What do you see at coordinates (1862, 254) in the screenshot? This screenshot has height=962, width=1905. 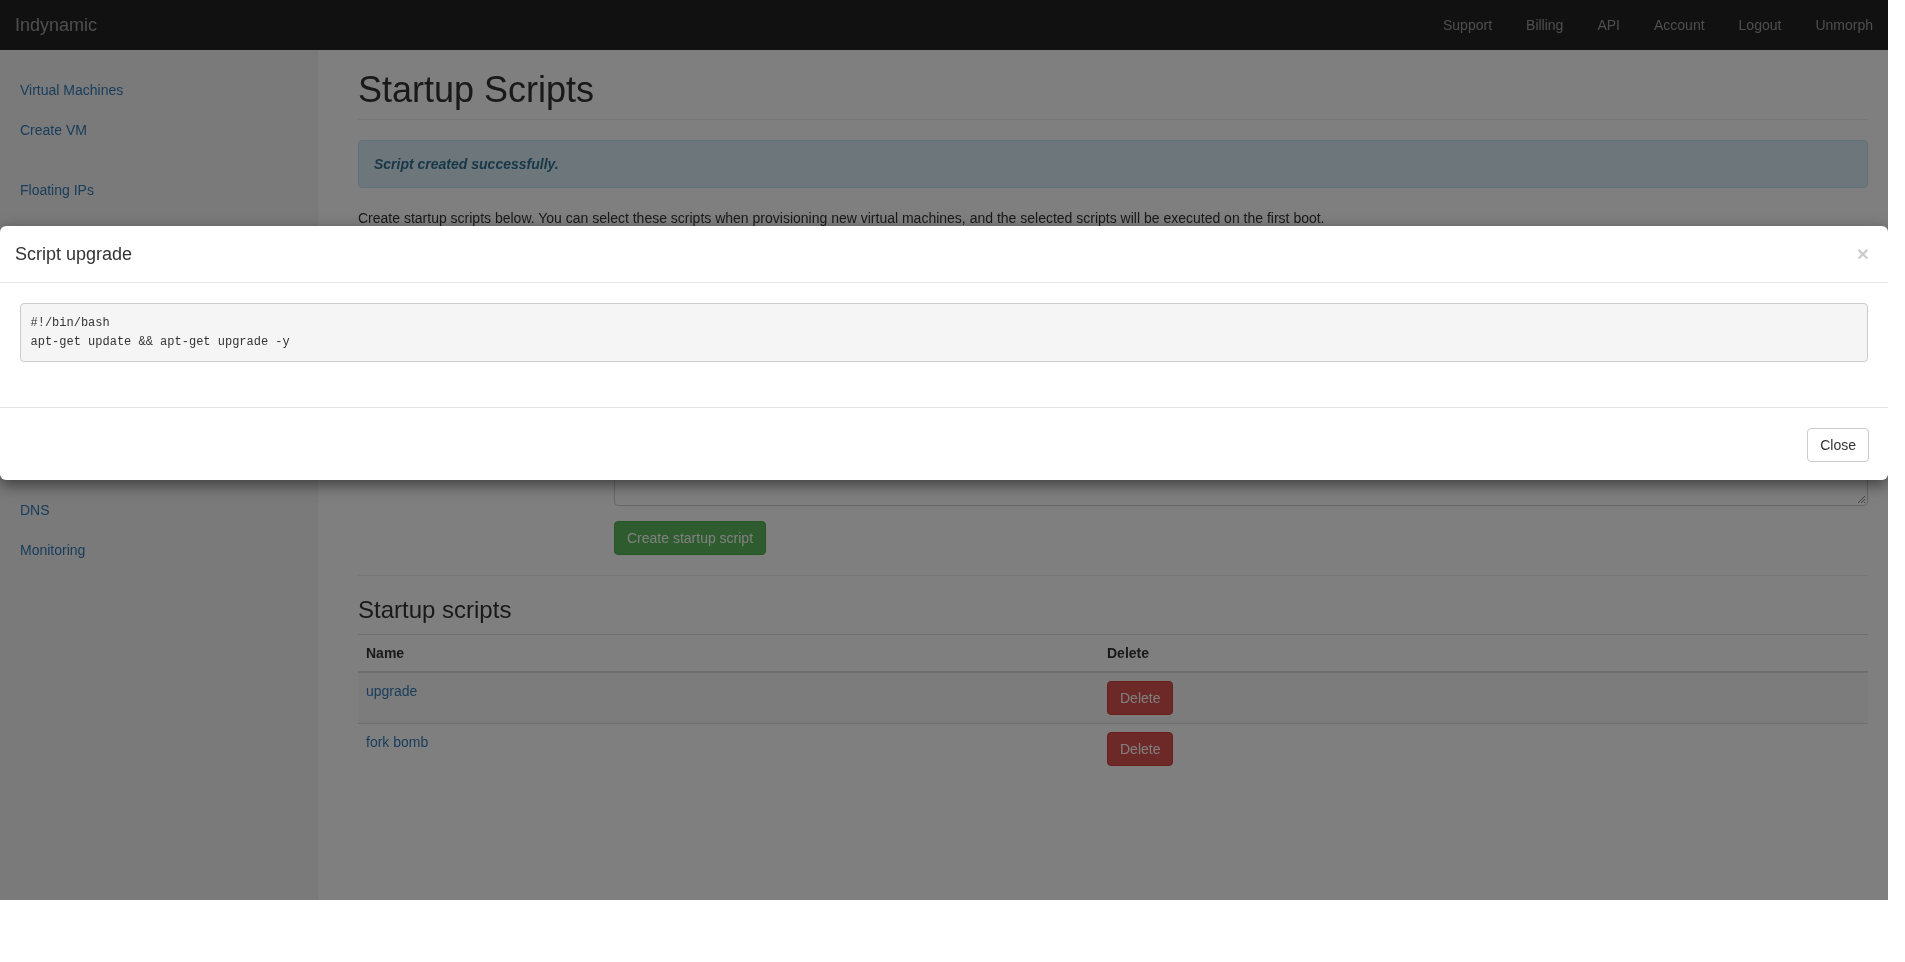 I see `close-button: ×` at bounding box center [1862, 254].